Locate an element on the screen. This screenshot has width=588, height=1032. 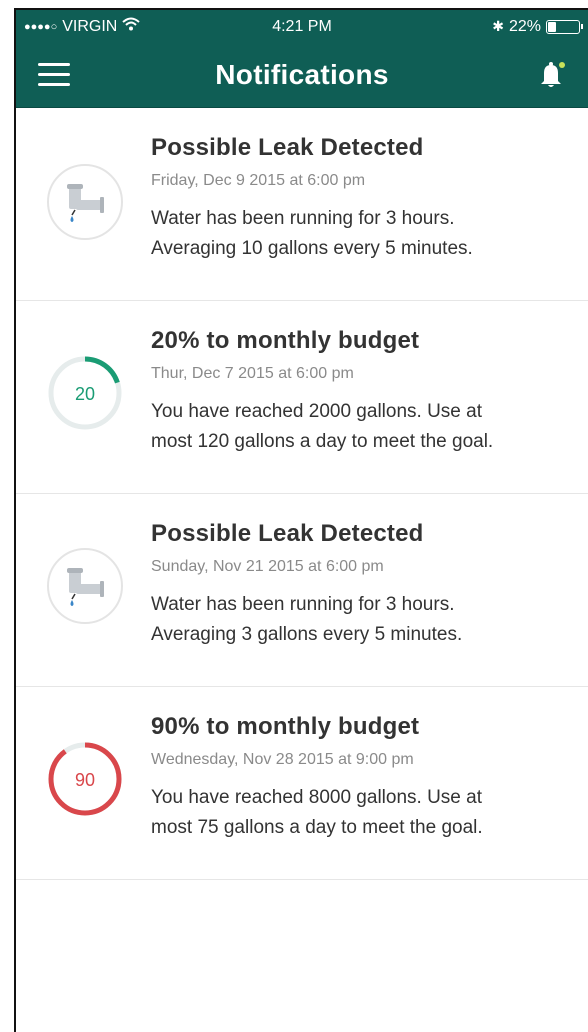
notification-dot is located at coordinates (562, 65).